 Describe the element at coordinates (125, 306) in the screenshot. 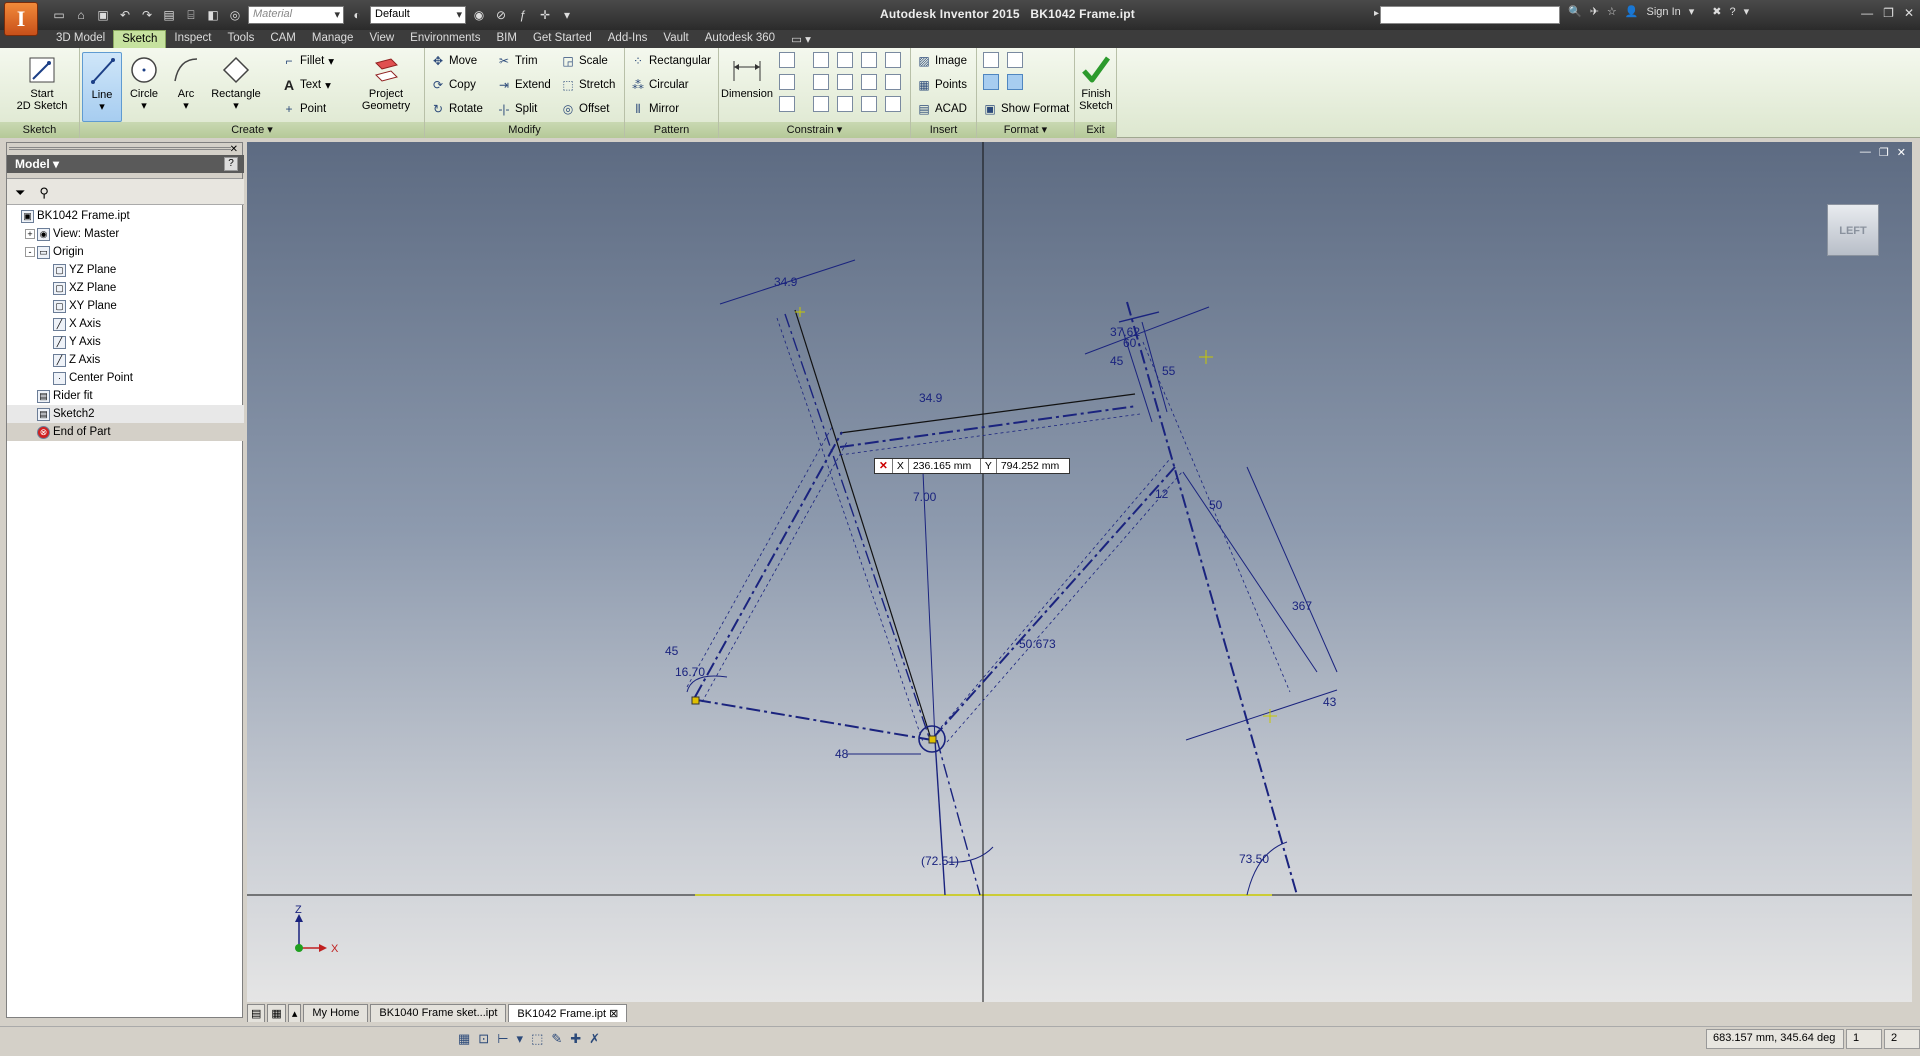

I see `tree-node: ▢ XY Plane` at that location.